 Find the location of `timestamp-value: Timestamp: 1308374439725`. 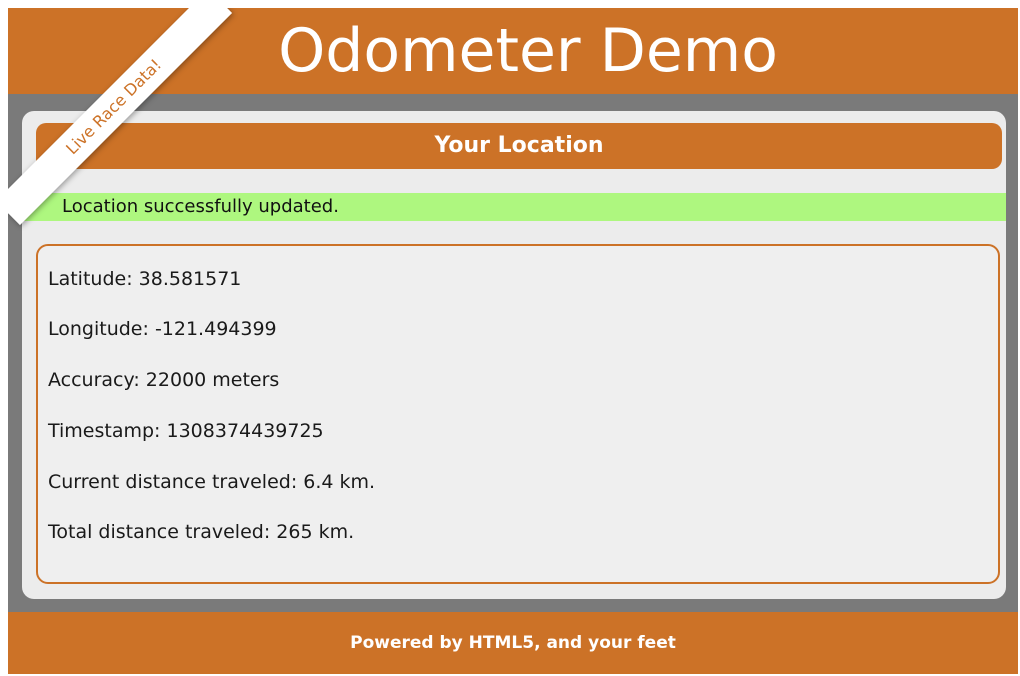

timestamp-value: Timestamp: 1308374439725 is located at coordinates (186, 431).